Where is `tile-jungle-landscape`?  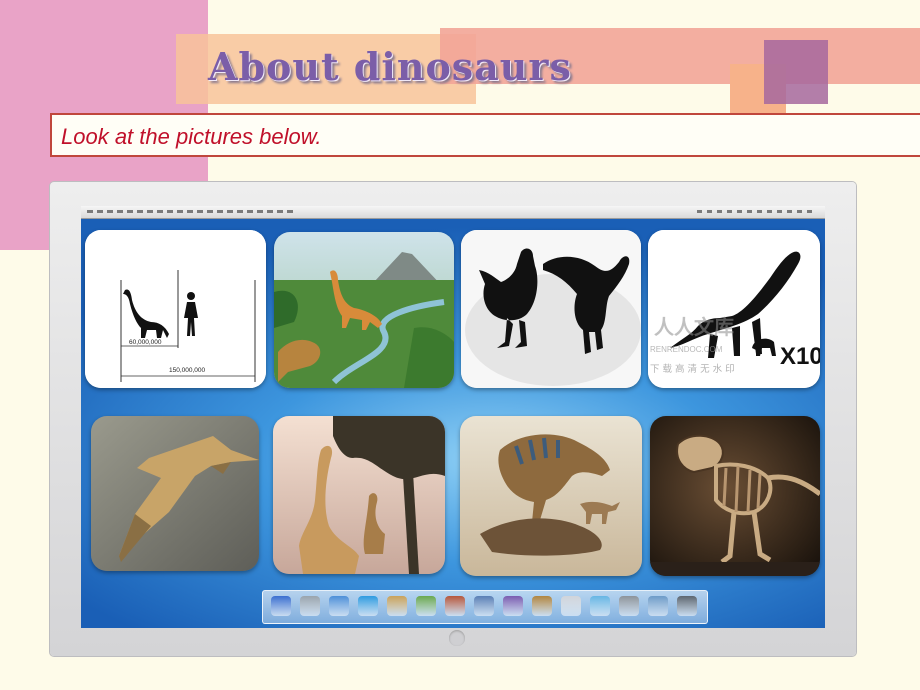
tile-jungle-landscape is located at coordinates (364, 310).